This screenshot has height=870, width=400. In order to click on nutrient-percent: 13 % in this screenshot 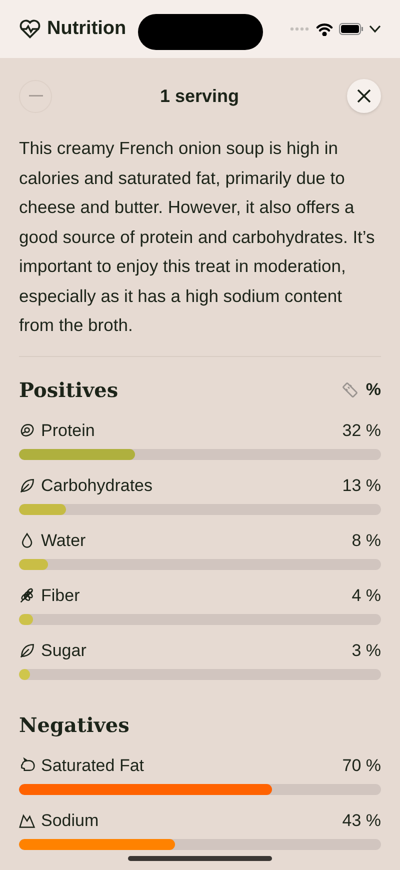, I will do `click(361, 486)`.